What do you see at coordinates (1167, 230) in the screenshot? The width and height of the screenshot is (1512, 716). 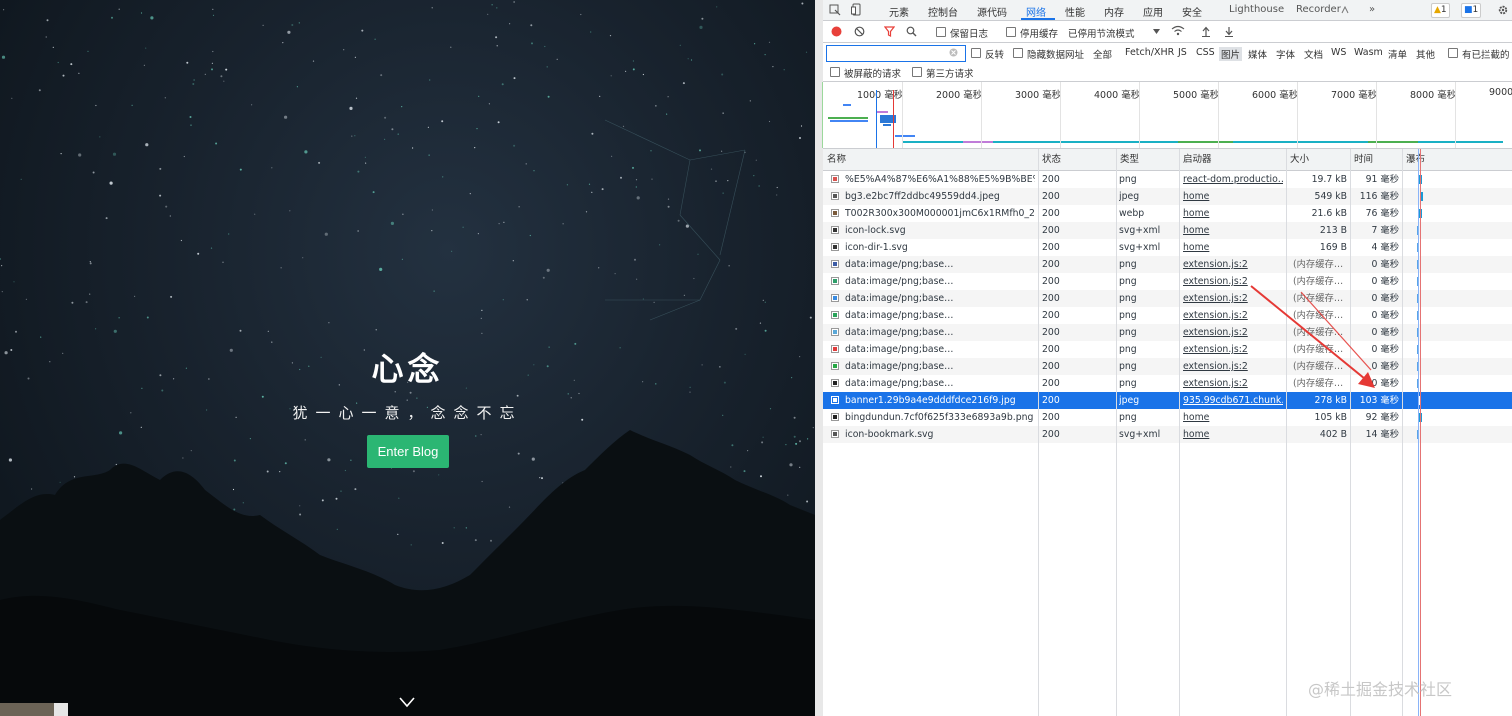 I see `table-row: icon-lock.svg 200 svg+xml home 213 B 7 毫秒` at bounding box center [1167, 230].